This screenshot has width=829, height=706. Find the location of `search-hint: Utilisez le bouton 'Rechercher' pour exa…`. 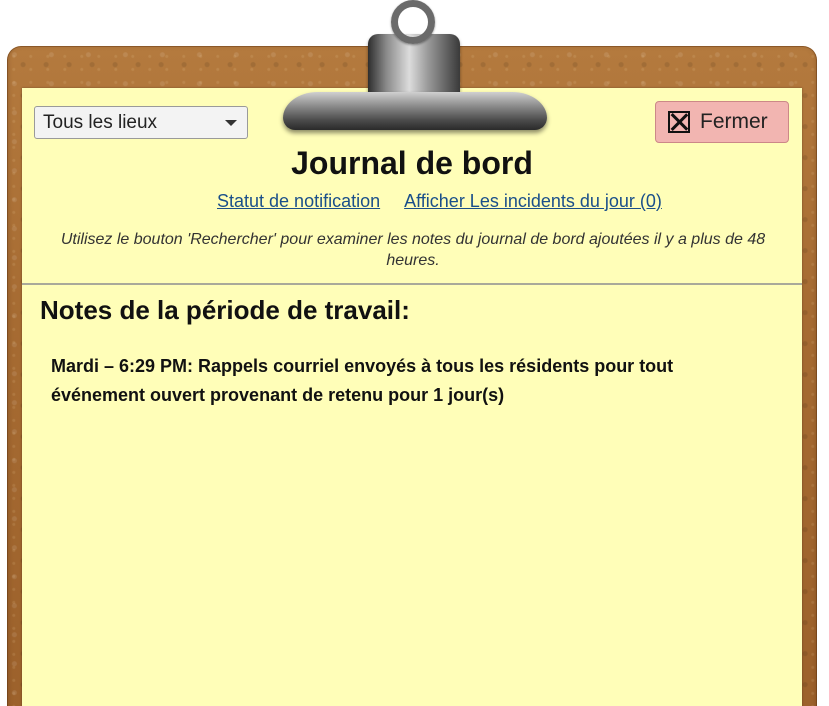

search-hint: Utilisez le bouton 'Rechercher' pour exa… is located at coordinates (413, 250).